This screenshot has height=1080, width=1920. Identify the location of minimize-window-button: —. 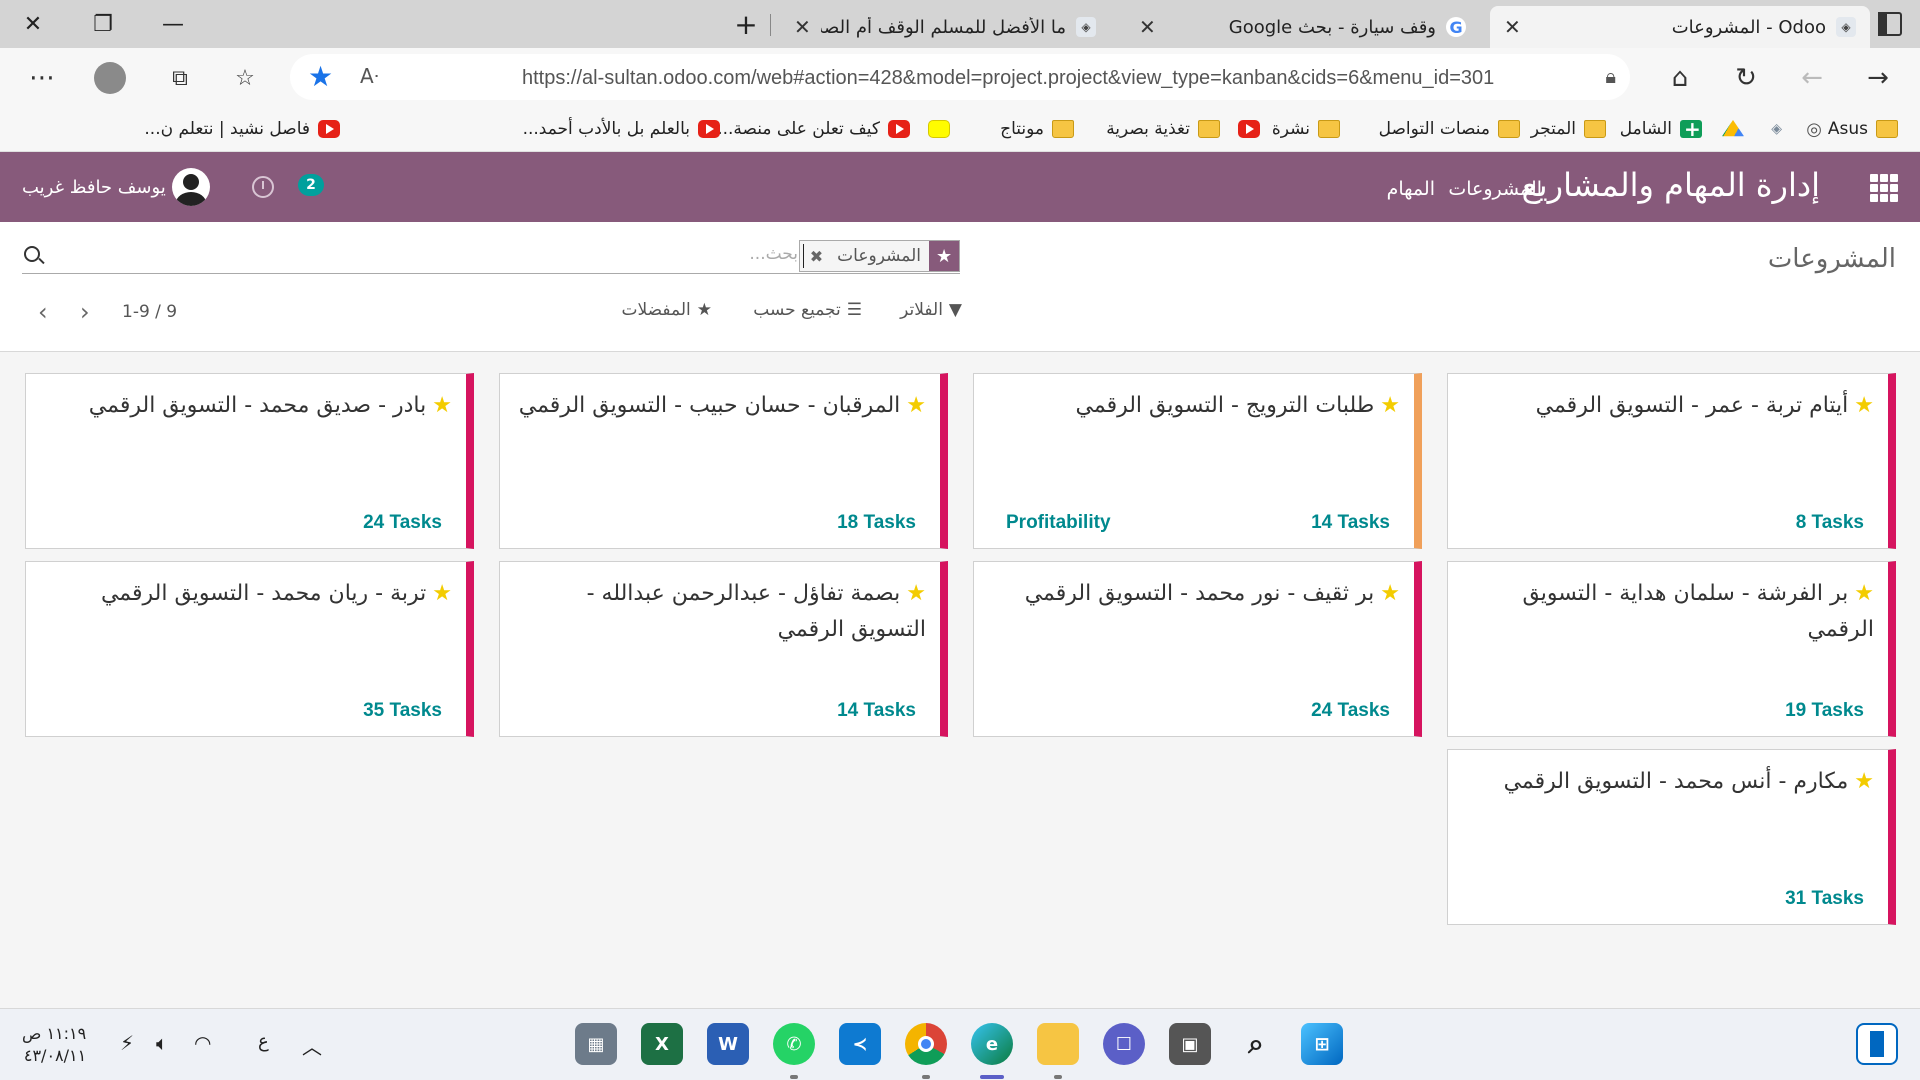
(173, 24).